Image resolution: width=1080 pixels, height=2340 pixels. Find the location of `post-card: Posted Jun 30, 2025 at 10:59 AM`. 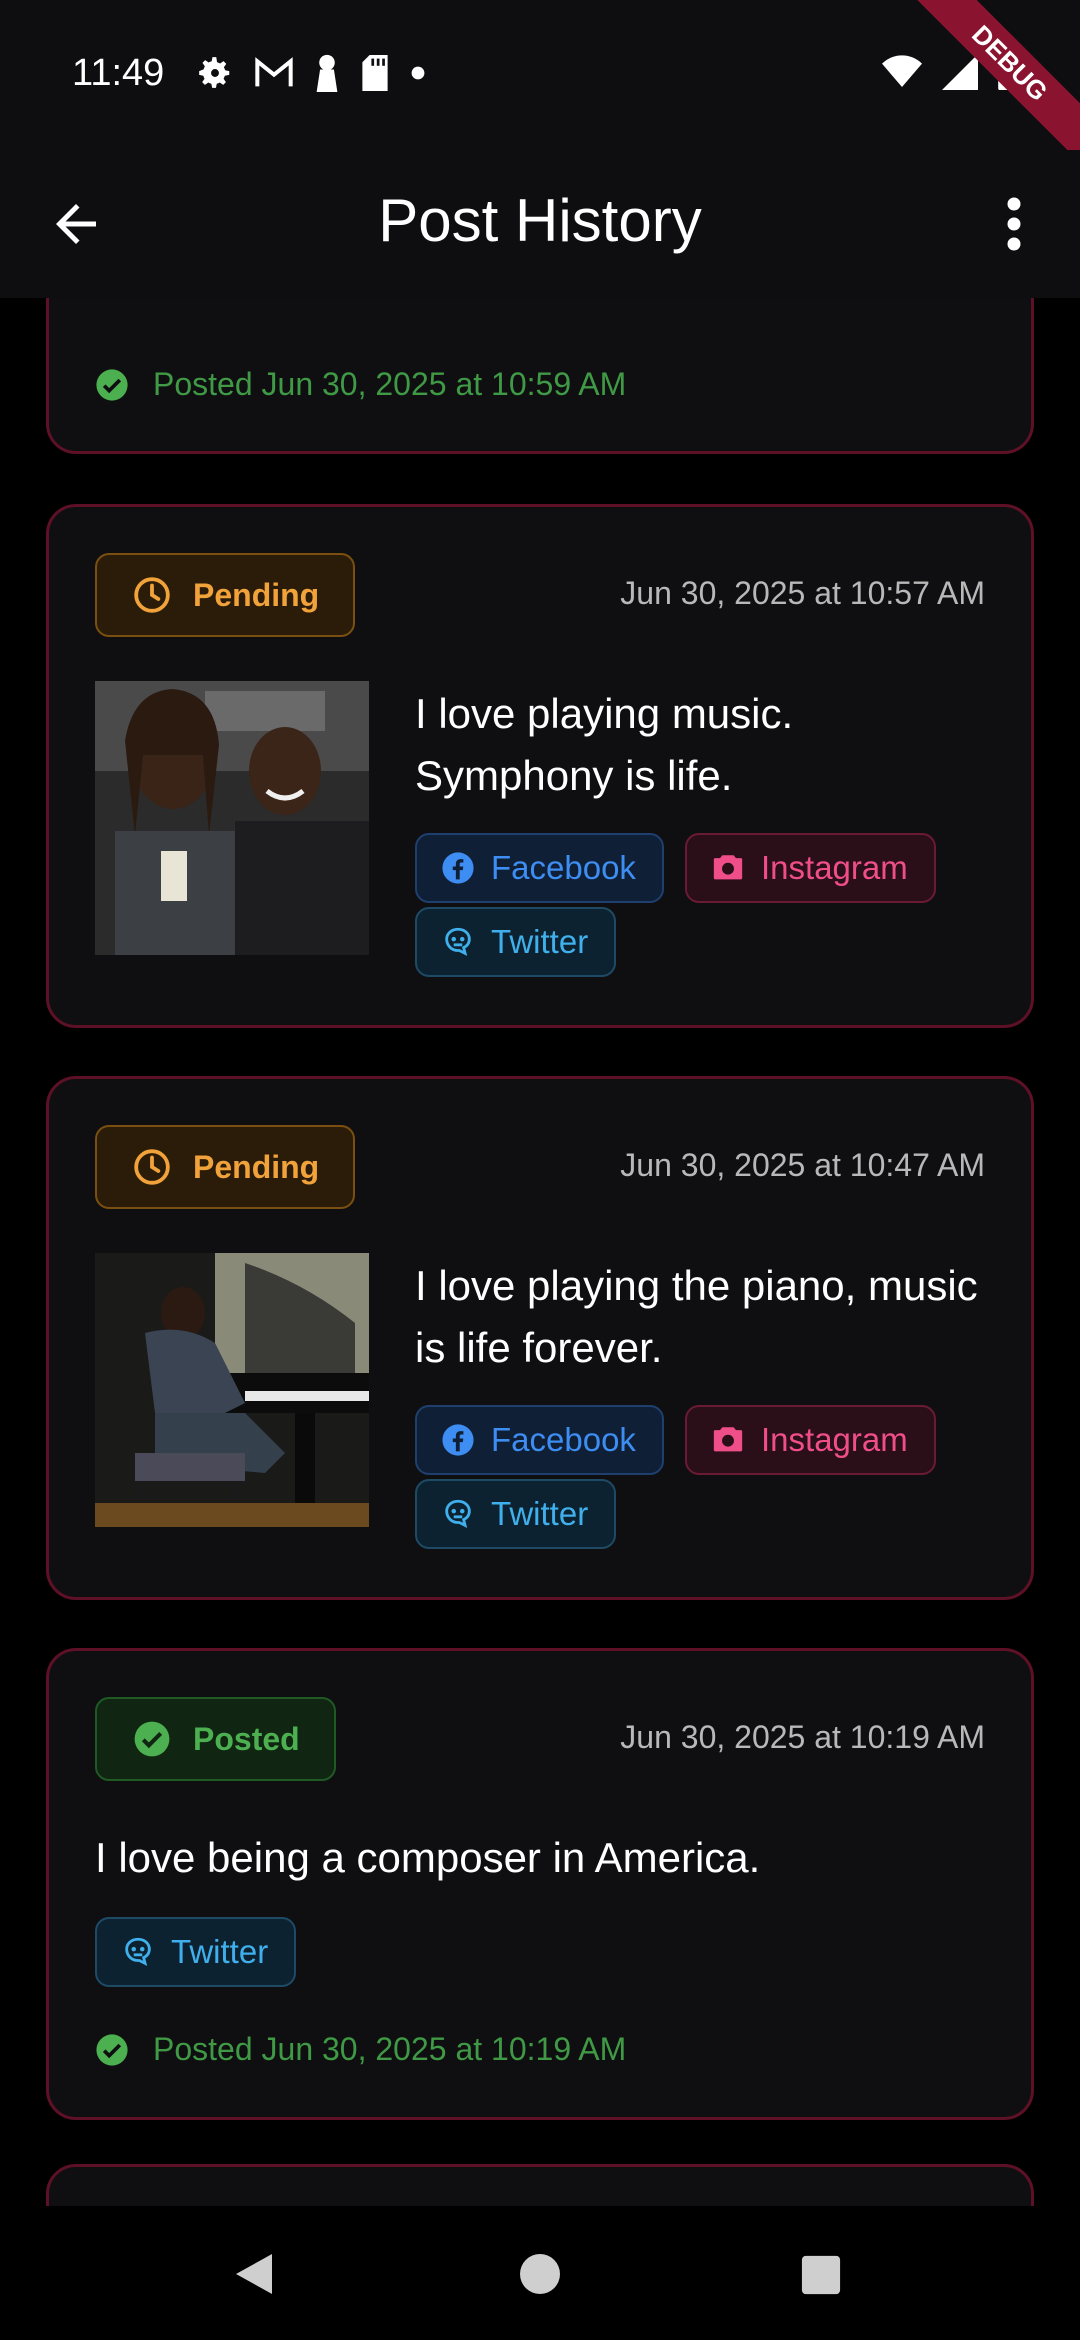

post-card: Posted Jun 30, 2025 at 10:59 AM is located at coordinates (540, 376).